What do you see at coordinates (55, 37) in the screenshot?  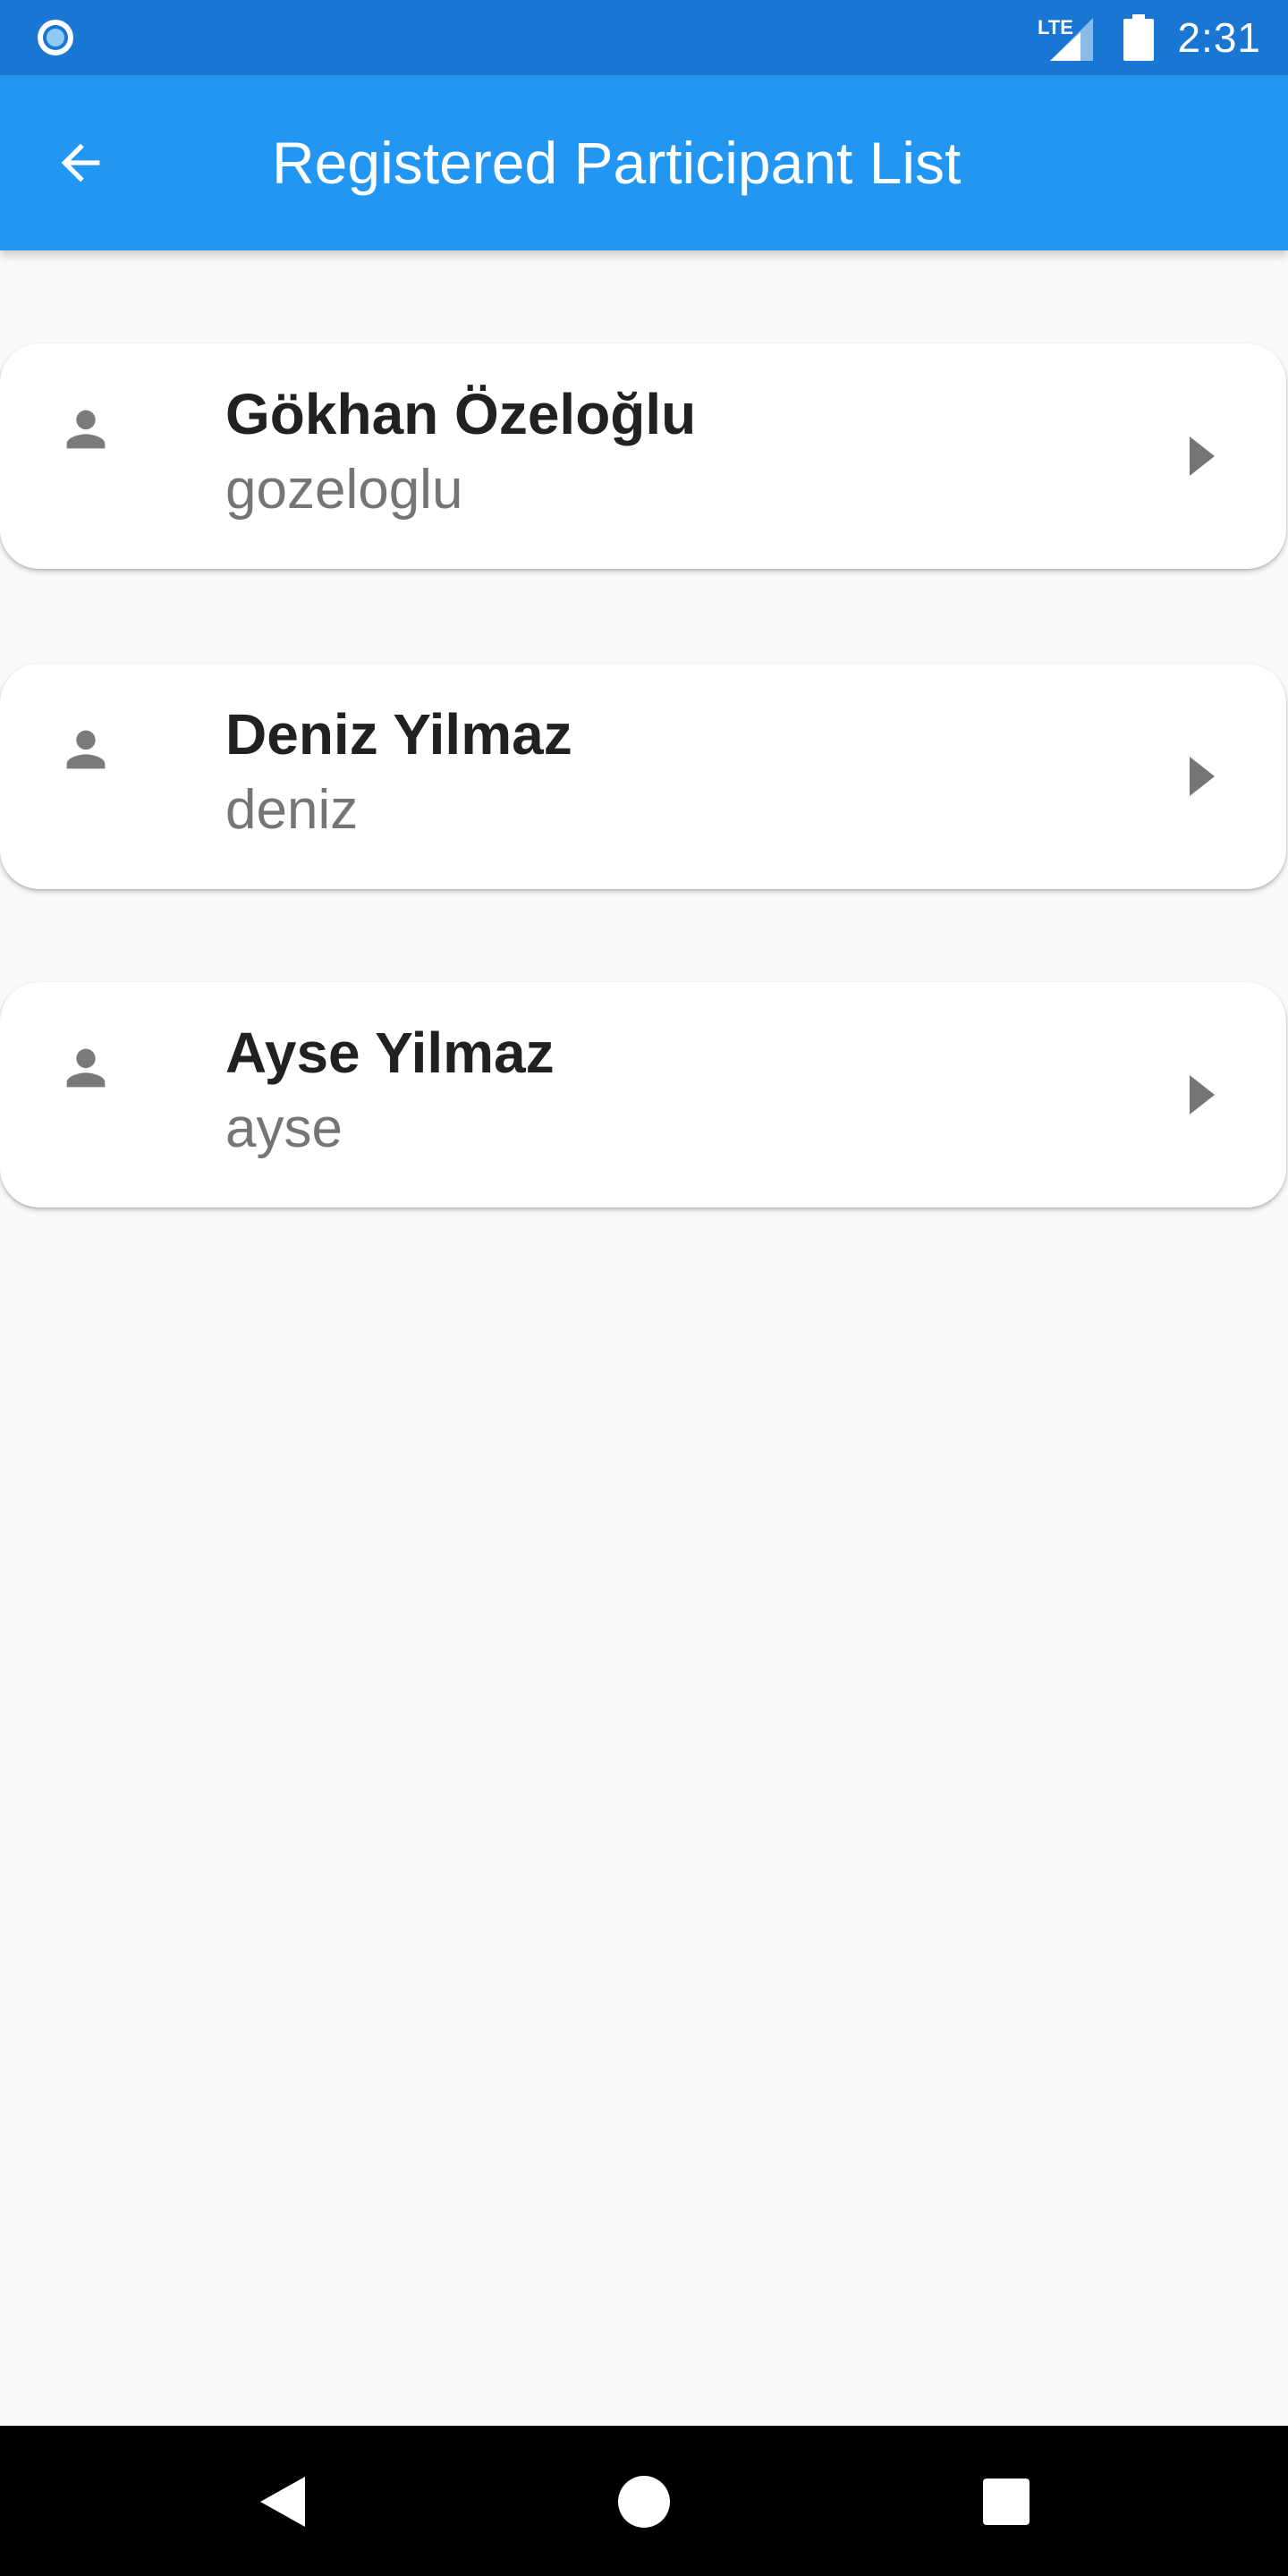 I see `notification-circle-icon` at bounding box center [55, 37].